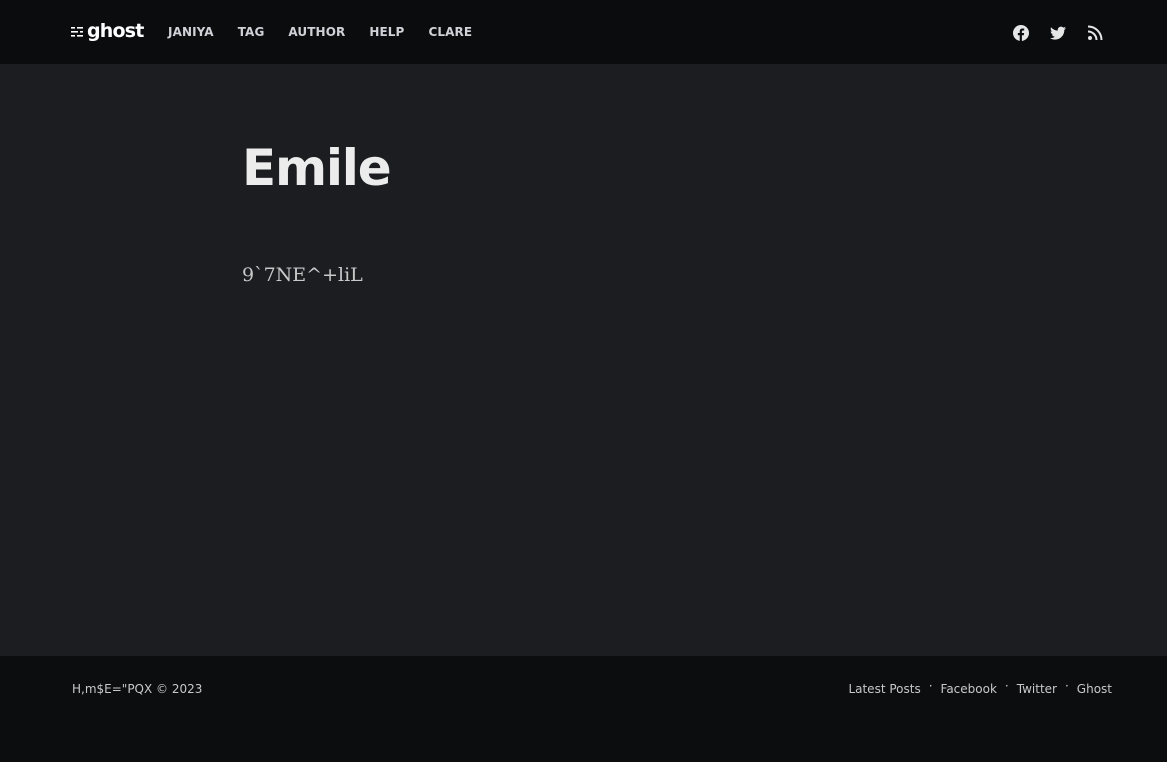 The width and height of the screenshot is (1167, 762). What do you see at coordinates (316, 32) in the screenshot?
I see `nav-item-author: AUTHOR` at bounding box center [316, 32].